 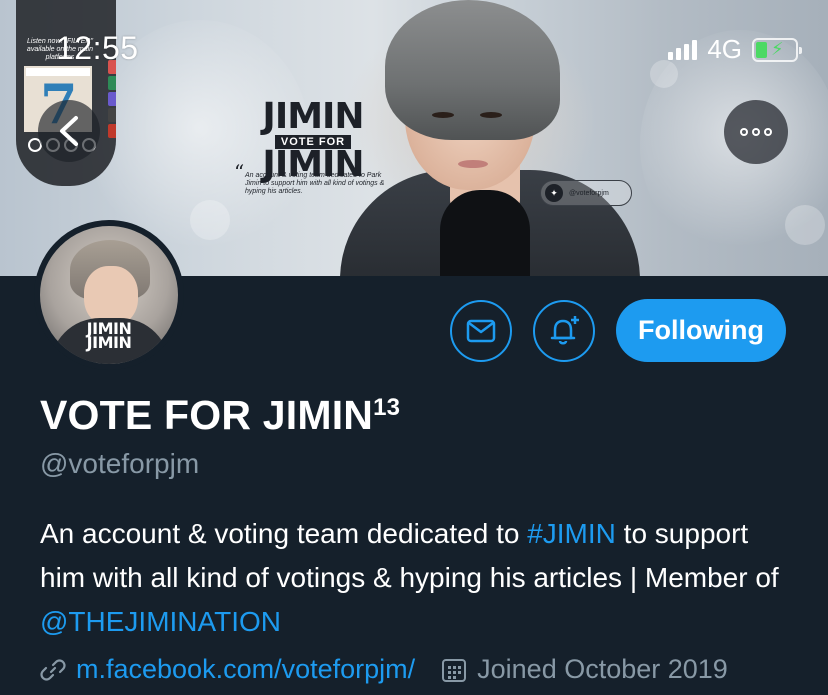 I want to click on display-name: VOTE FOR JIMIN13, so click(x=220, y=415).